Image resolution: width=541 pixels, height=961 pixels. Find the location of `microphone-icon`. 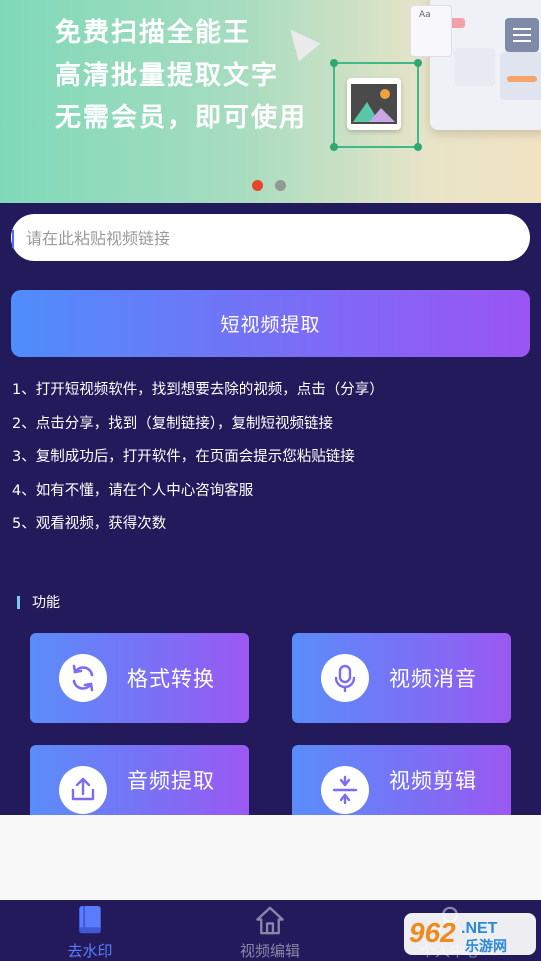

microphone-icon is located at coordinates (345, 678).